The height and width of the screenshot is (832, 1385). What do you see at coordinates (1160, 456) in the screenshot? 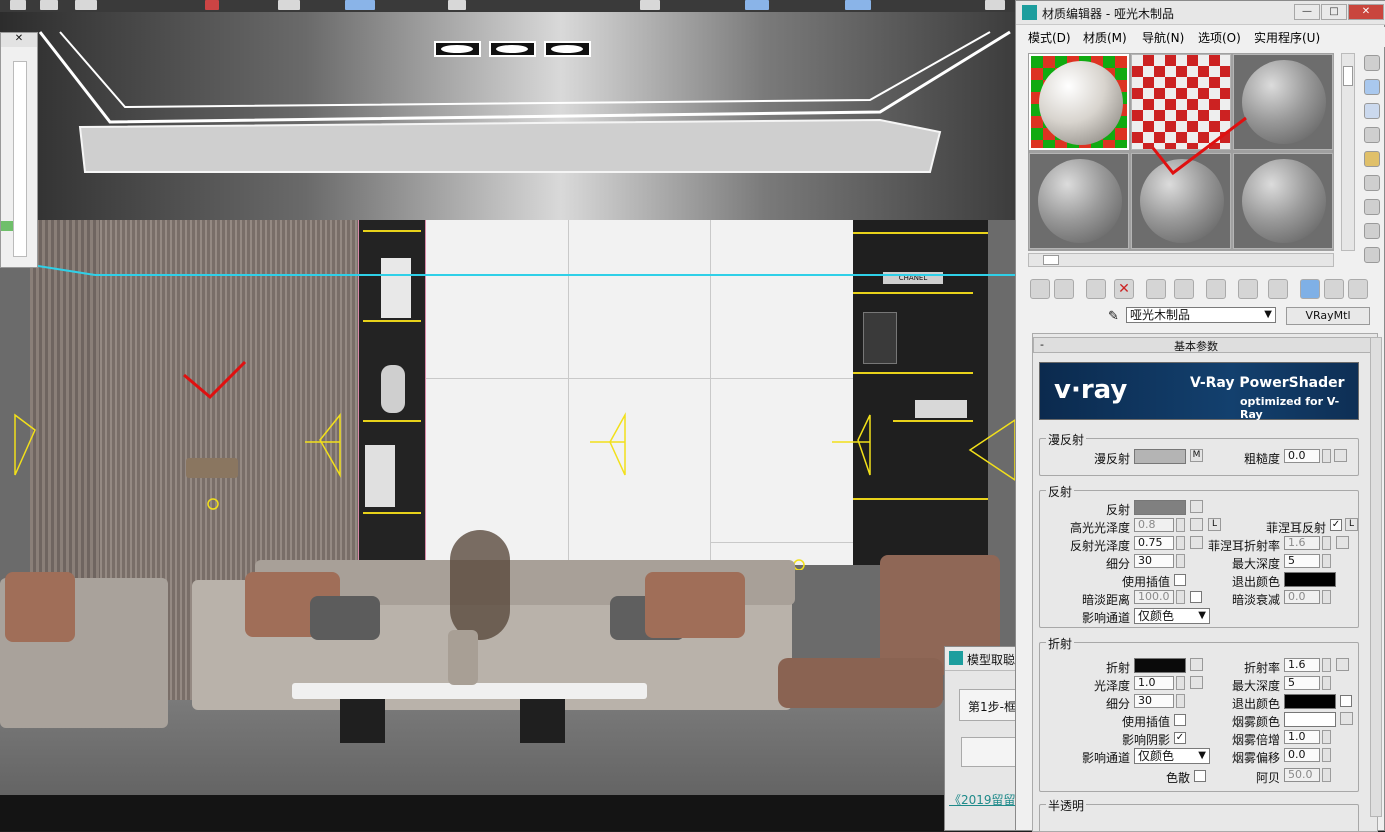
I see `diffuse-color-swatch` at bounding box center [1160, 456].